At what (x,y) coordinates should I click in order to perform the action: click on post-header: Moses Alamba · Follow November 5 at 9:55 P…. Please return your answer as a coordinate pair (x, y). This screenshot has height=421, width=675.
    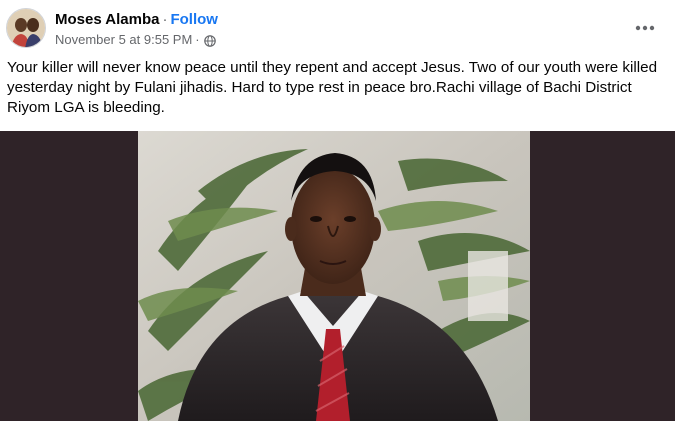
    Looking at the image, I should click on (337, 28).